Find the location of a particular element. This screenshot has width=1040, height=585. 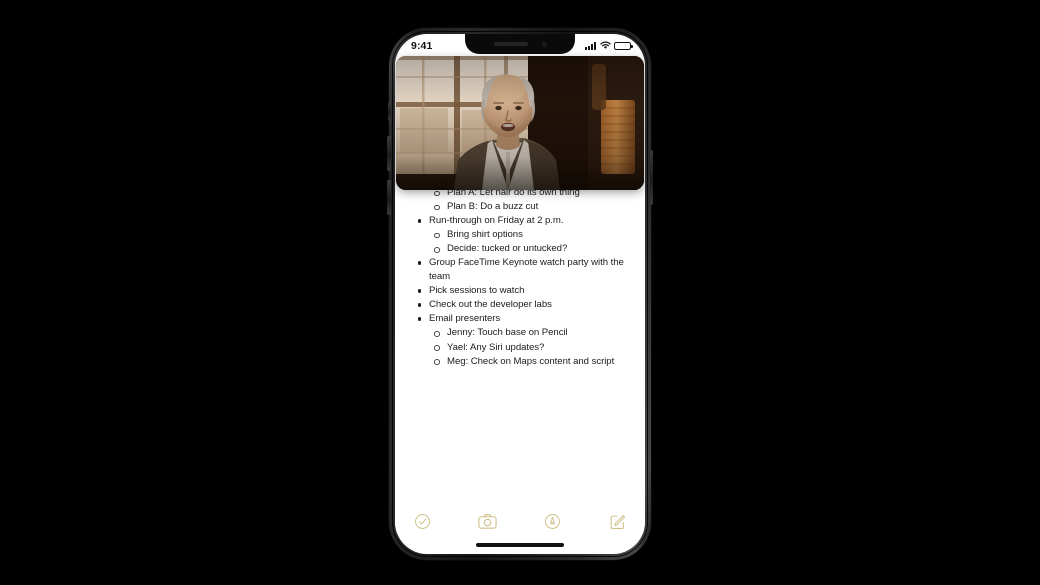

compose-pencil-square-icon is located at coordinates (618, 521).